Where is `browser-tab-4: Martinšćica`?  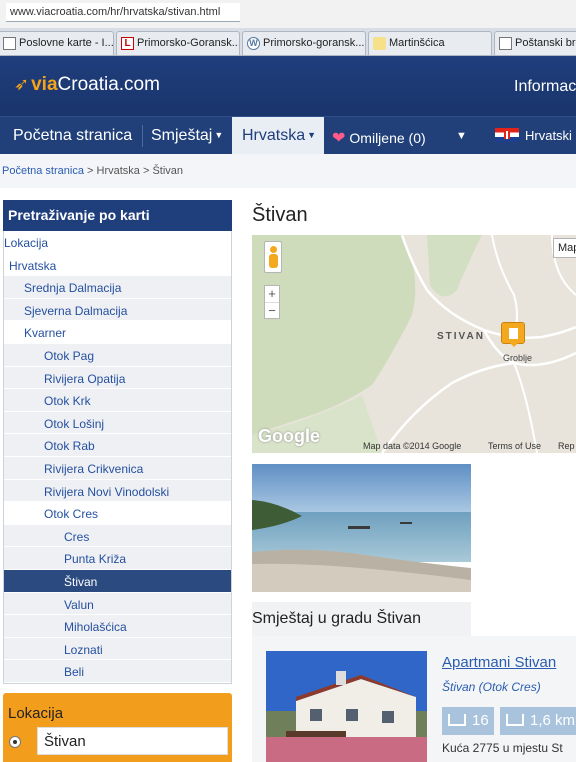 browser-tab-4: Martinšćica is located at coordinates (430, 43).